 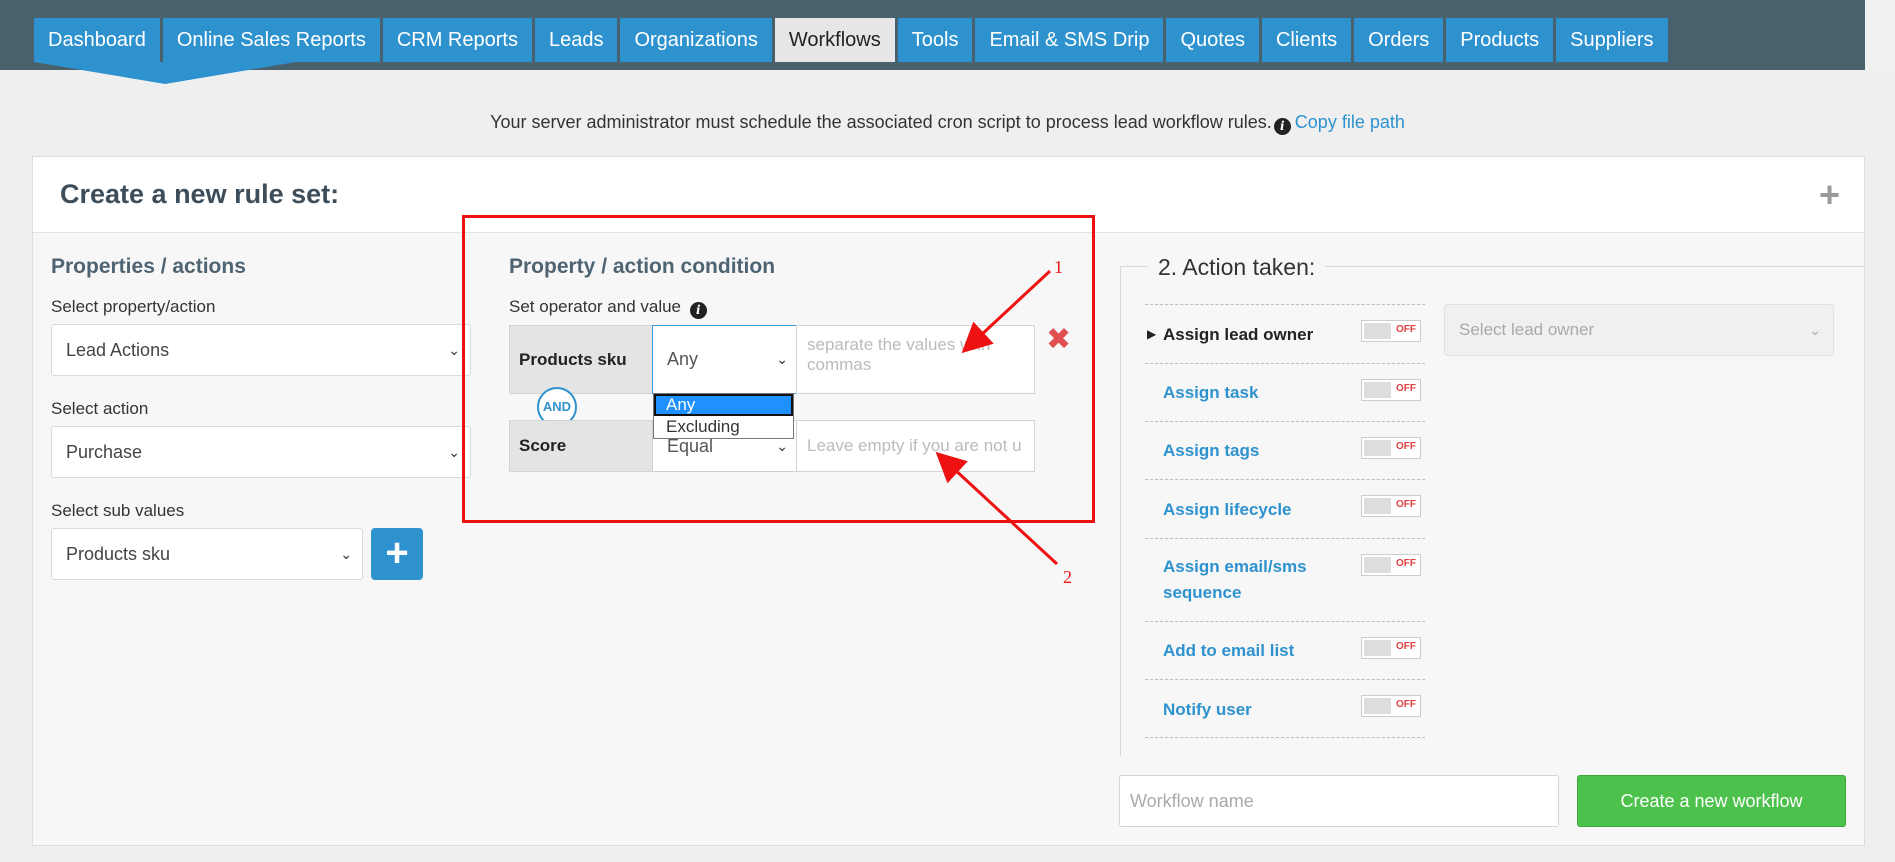 I want to click on create-workflow-button: Create a new workflow, so click(x=1711, y=801).